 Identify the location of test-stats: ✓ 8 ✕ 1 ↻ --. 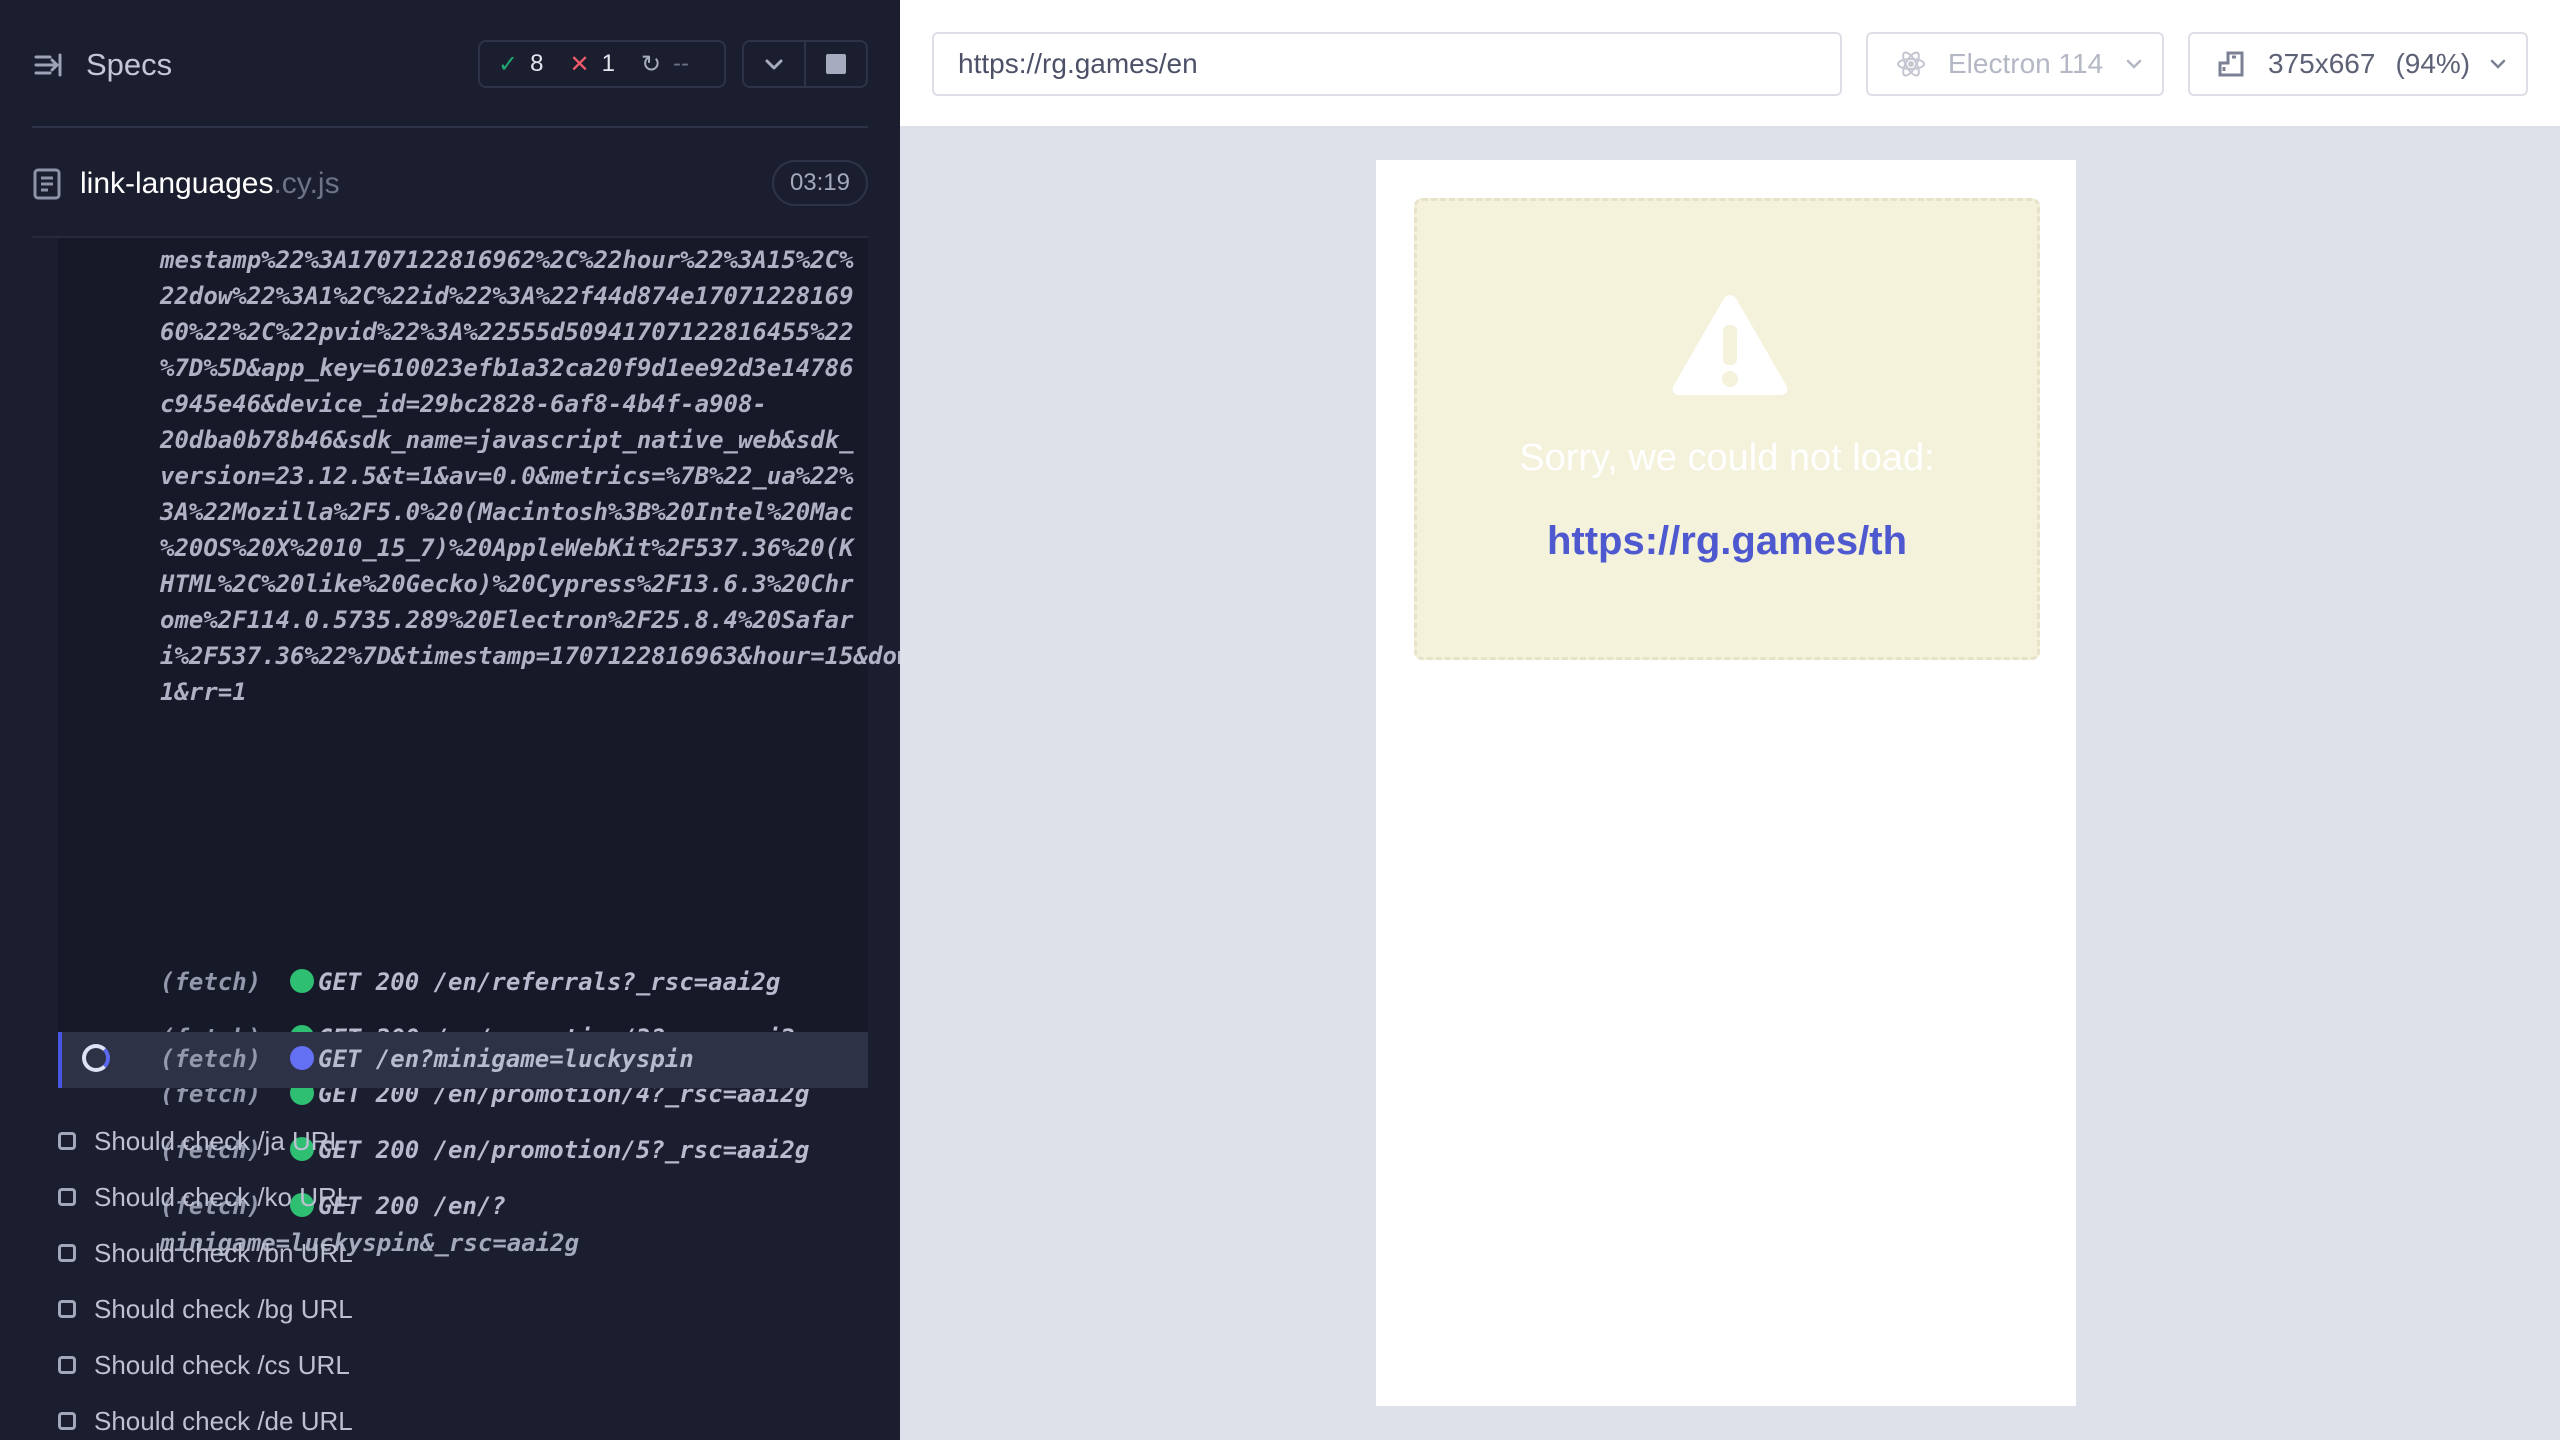
(602, 64).